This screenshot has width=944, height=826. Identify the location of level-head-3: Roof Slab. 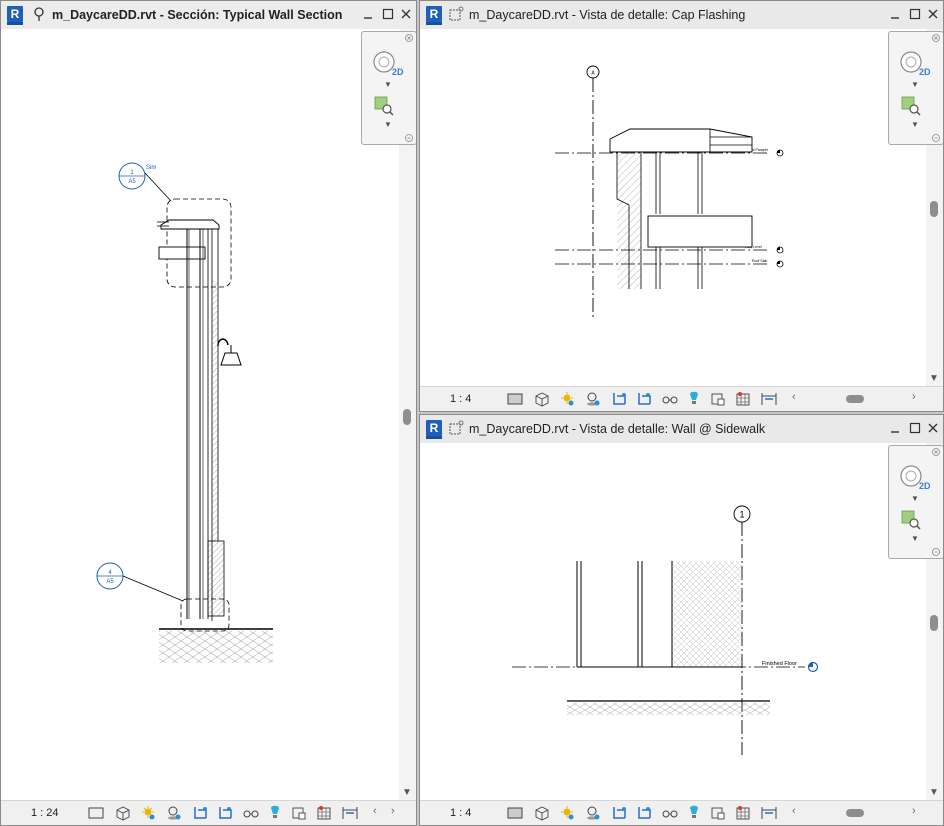
(768, 263).